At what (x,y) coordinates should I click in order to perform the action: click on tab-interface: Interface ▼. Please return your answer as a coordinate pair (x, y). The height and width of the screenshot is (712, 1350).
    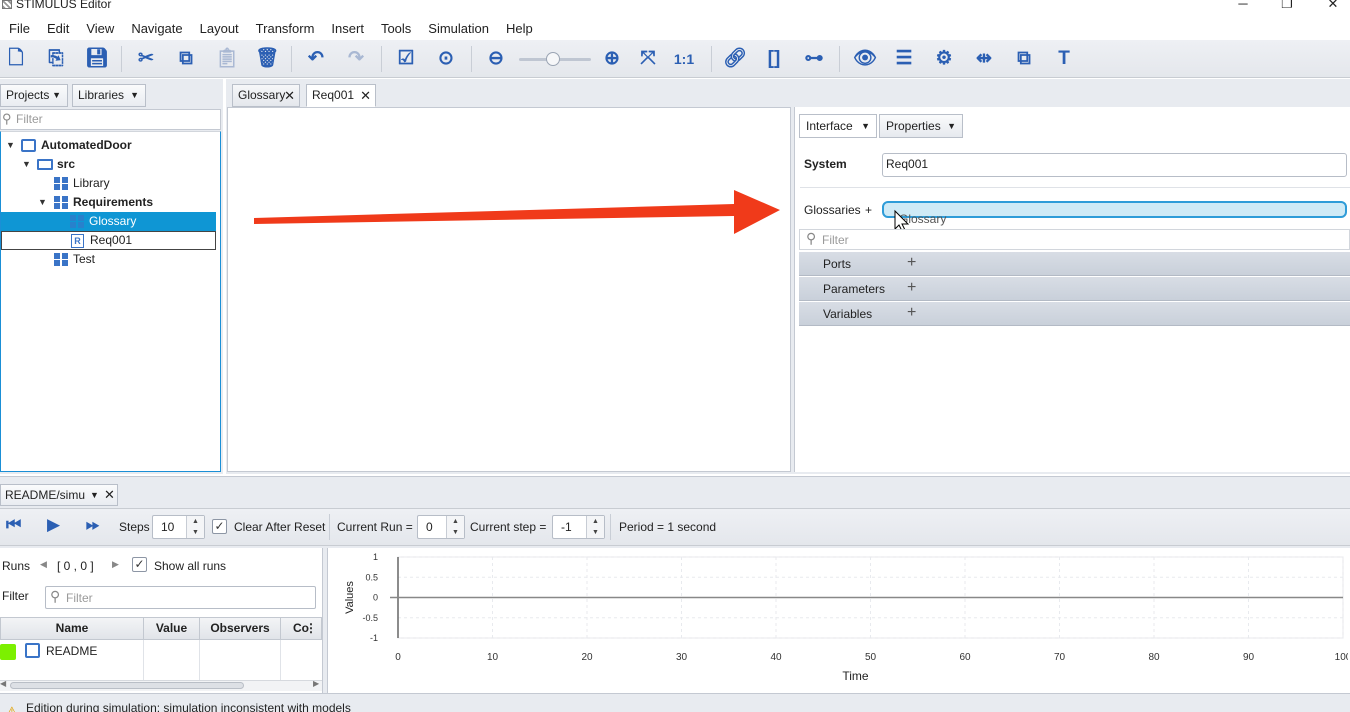
    Looking at the image, I should click on (838, 126).